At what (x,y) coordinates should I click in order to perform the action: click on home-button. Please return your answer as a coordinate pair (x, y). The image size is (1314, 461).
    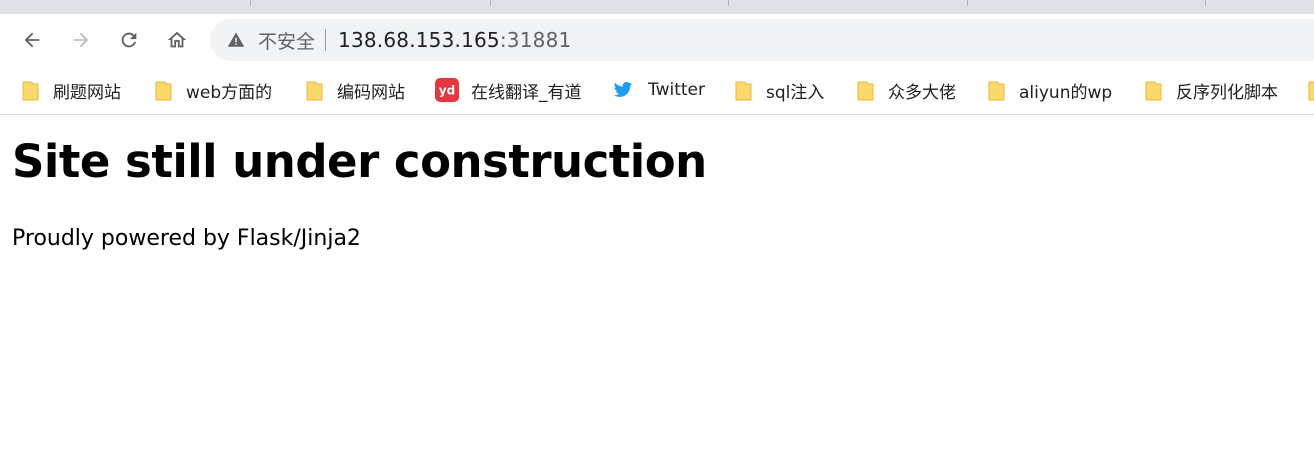
    Looking at the image, I should click on (177, 40).